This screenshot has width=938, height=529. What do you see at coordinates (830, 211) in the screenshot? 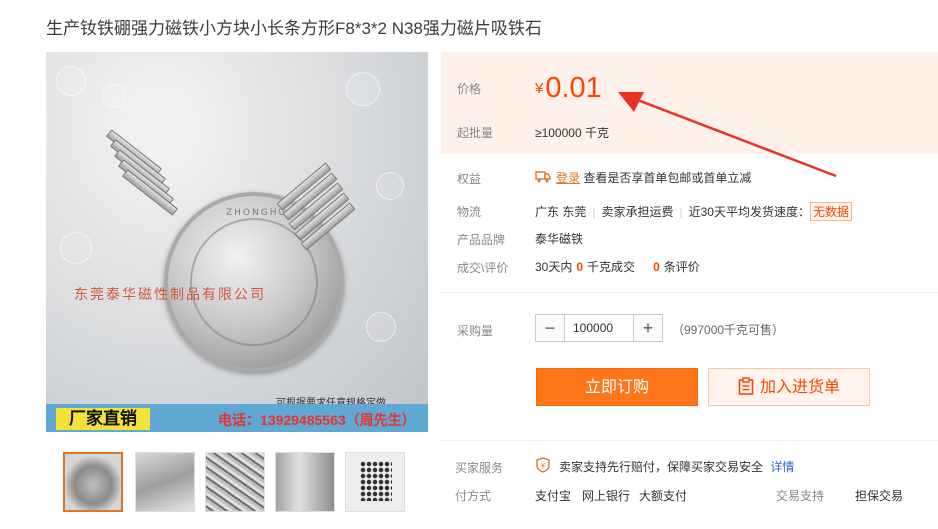
I see `ship-speed-badge: 无数据` at bounding box center [830, 211].